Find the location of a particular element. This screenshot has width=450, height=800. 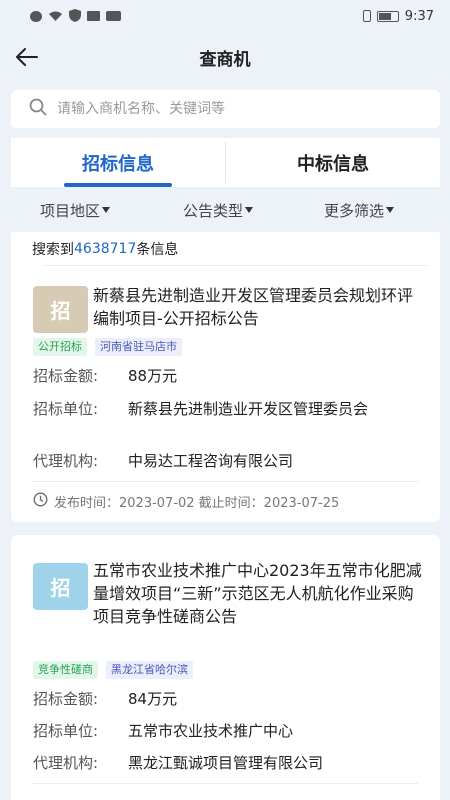

unit-value: 五常市农业技术推广中心 is located at coordinates (211, 731).